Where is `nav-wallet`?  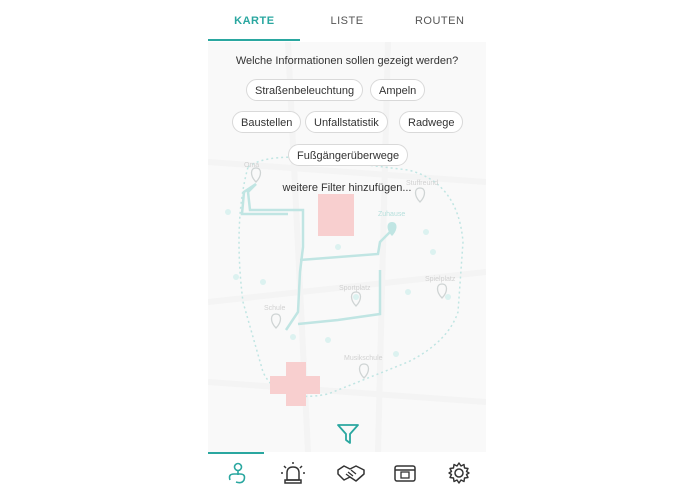
nav-wallet is located at coordinates (404, 473).